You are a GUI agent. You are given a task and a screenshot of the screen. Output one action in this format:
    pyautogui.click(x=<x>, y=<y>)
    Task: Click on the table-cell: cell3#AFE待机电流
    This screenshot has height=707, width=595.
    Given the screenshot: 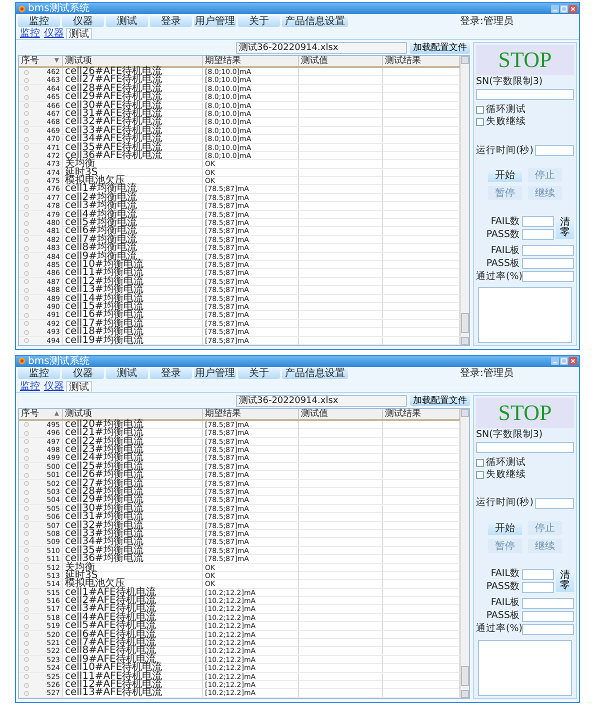 What is the action you would take?
    pyautogui.click(x=110, y=609)
    